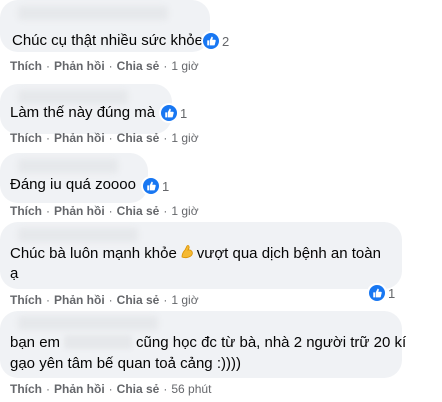  Describe the element at coordinates (191, 389) in the screenshot. I see `timestamp: 56 phút` at that location.